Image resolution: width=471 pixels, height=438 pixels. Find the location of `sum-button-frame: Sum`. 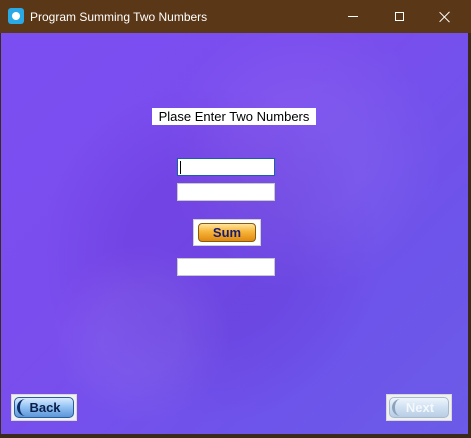

sum-button-frame: Sum is located at coordinates (227, 232).